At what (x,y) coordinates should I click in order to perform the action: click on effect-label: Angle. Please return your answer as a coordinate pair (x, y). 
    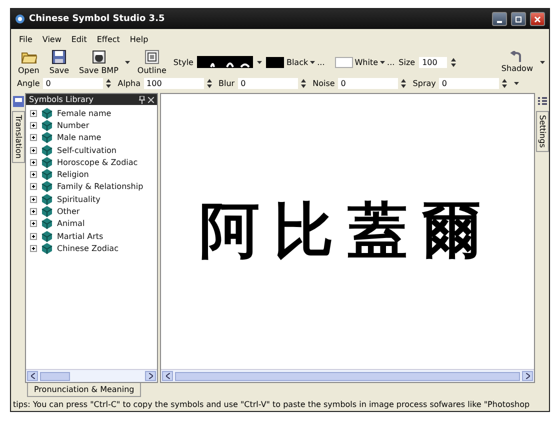
    Looking at the image, I should click on (28, 83).